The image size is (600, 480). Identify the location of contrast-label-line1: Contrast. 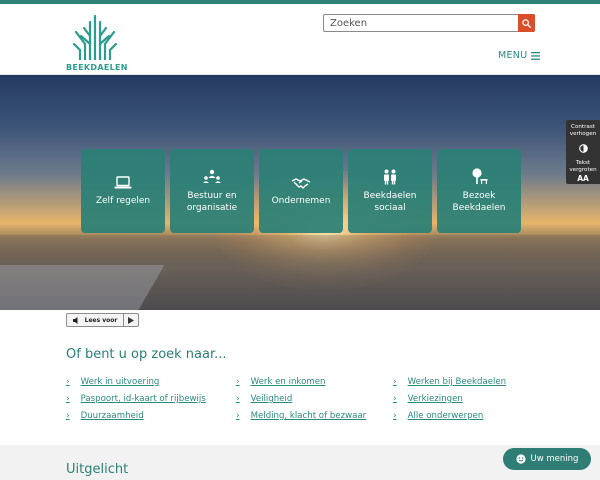
(583, 127).